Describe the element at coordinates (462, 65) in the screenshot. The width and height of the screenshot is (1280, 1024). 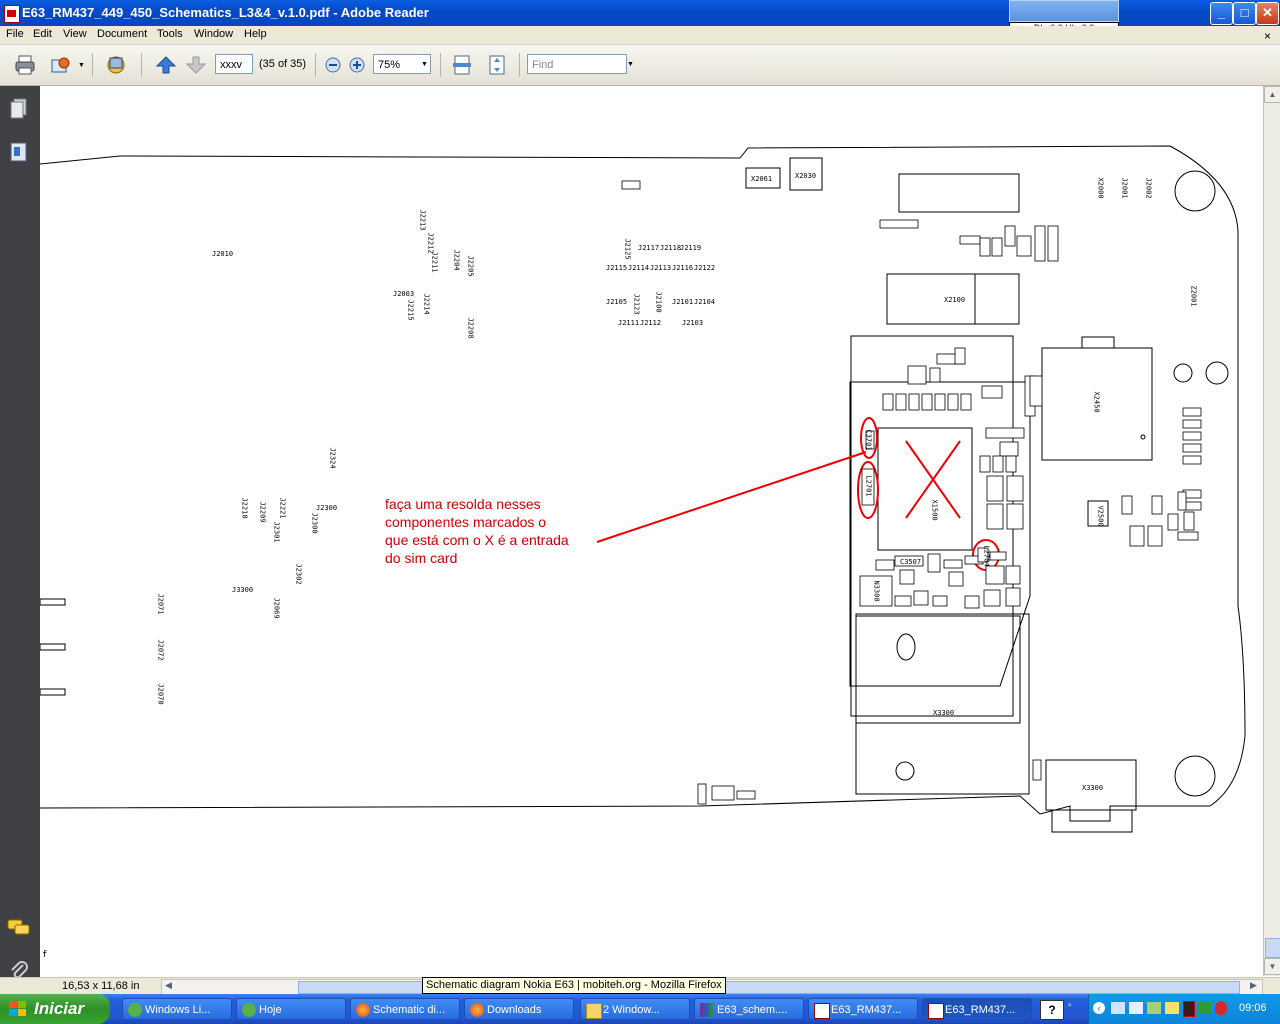
I see `fit-width-icon` at that location.